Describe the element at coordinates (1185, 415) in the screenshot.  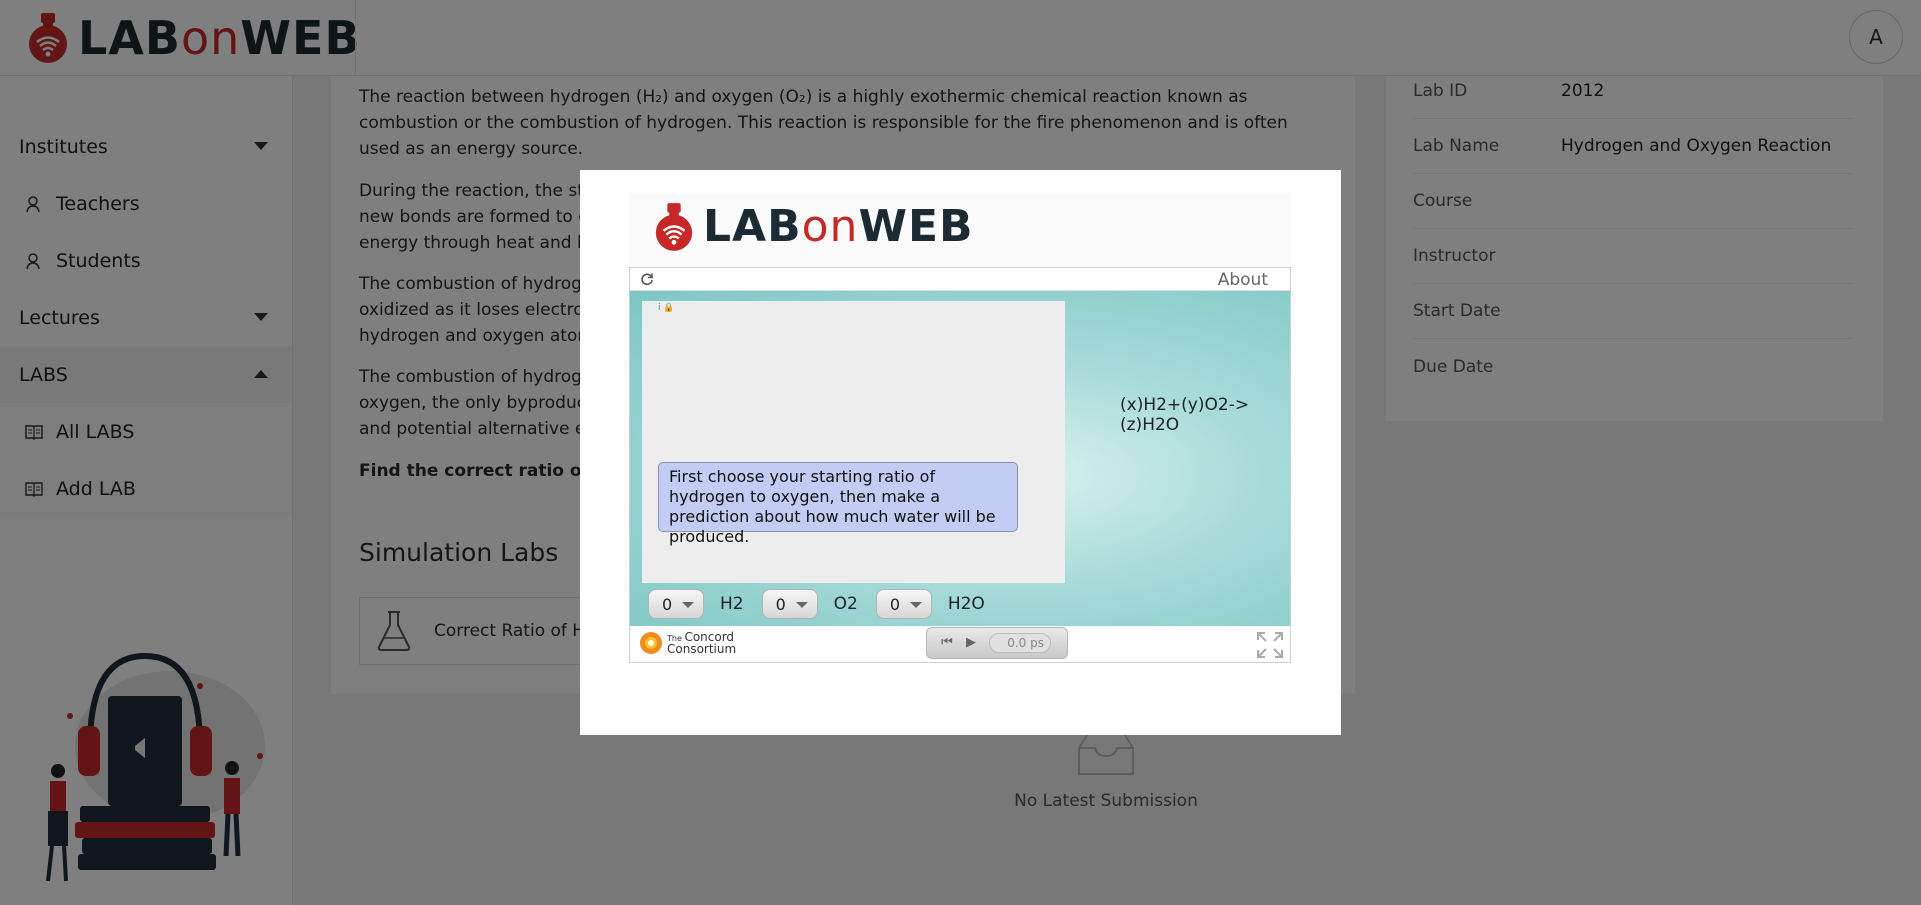
I see `reaction-equation: (x)H2+(y)O2->(z)H2O` at that location.